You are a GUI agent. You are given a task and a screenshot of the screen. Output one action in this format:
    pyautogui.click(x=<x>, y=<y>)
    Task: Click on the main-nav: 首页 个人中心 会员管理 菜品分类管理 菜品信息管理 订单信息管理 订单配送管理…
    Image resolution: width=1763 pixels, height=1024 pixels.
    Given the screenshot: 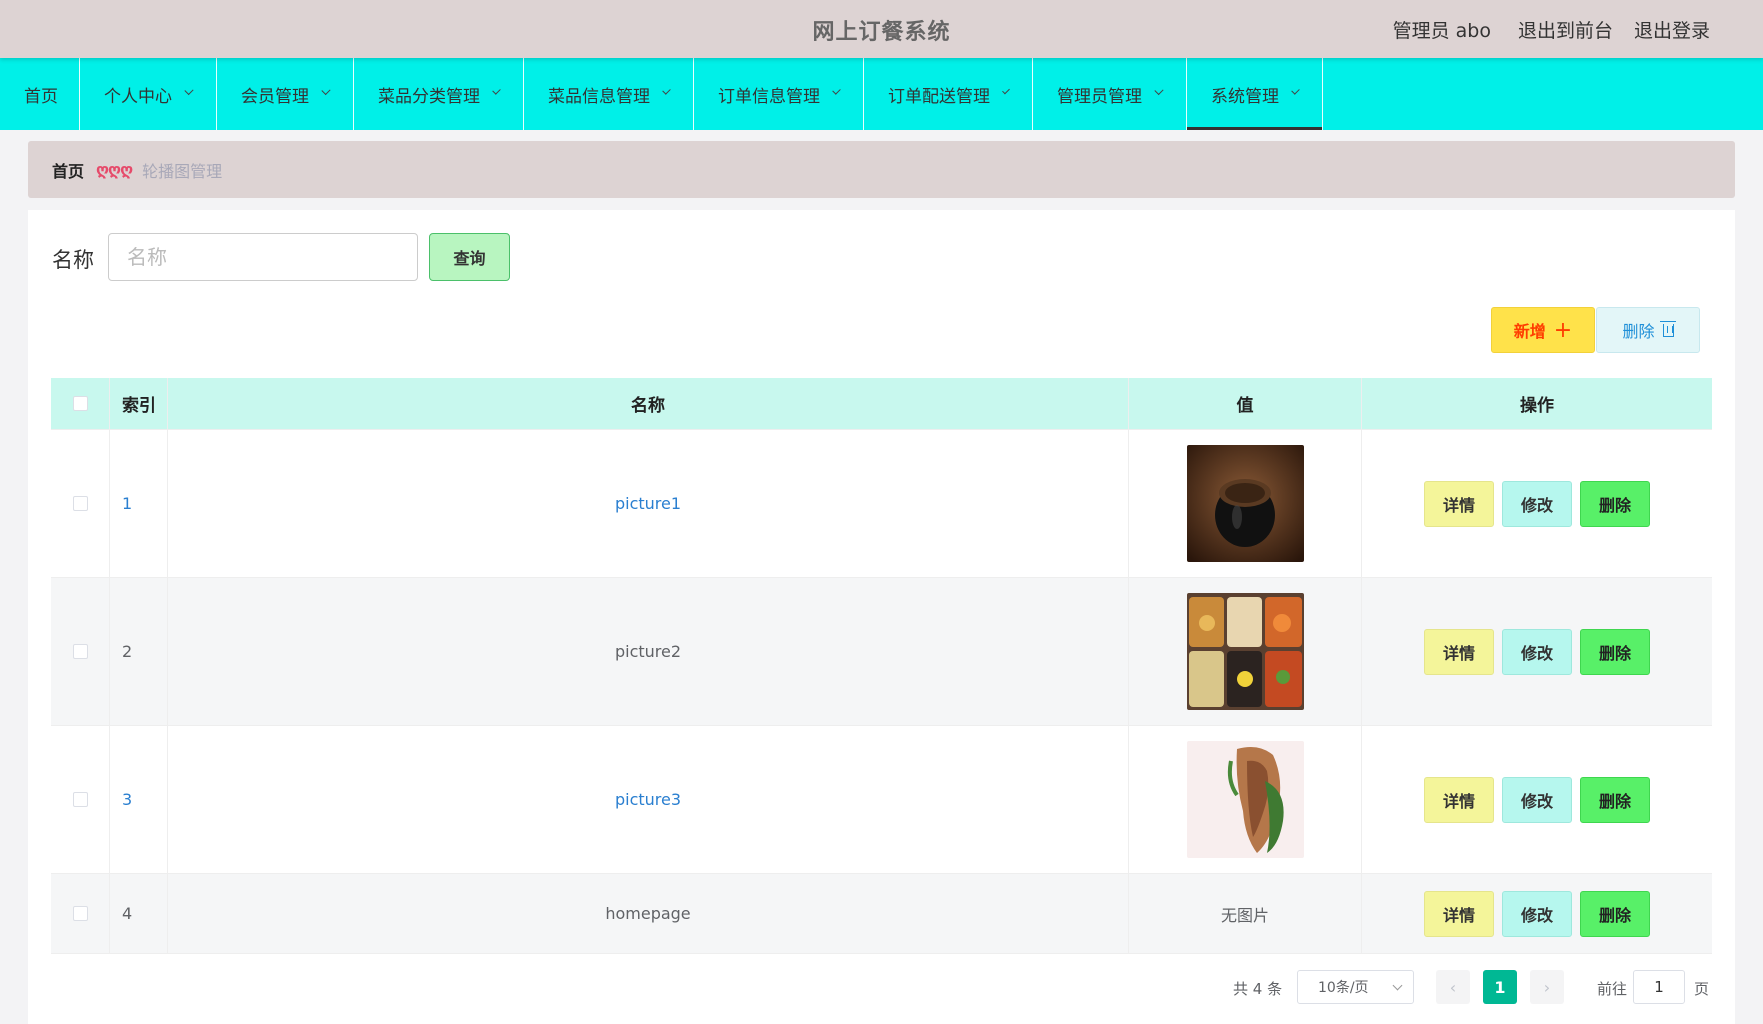 What is the action you would take?
    pyautogui.click(x=881, y=94)
    